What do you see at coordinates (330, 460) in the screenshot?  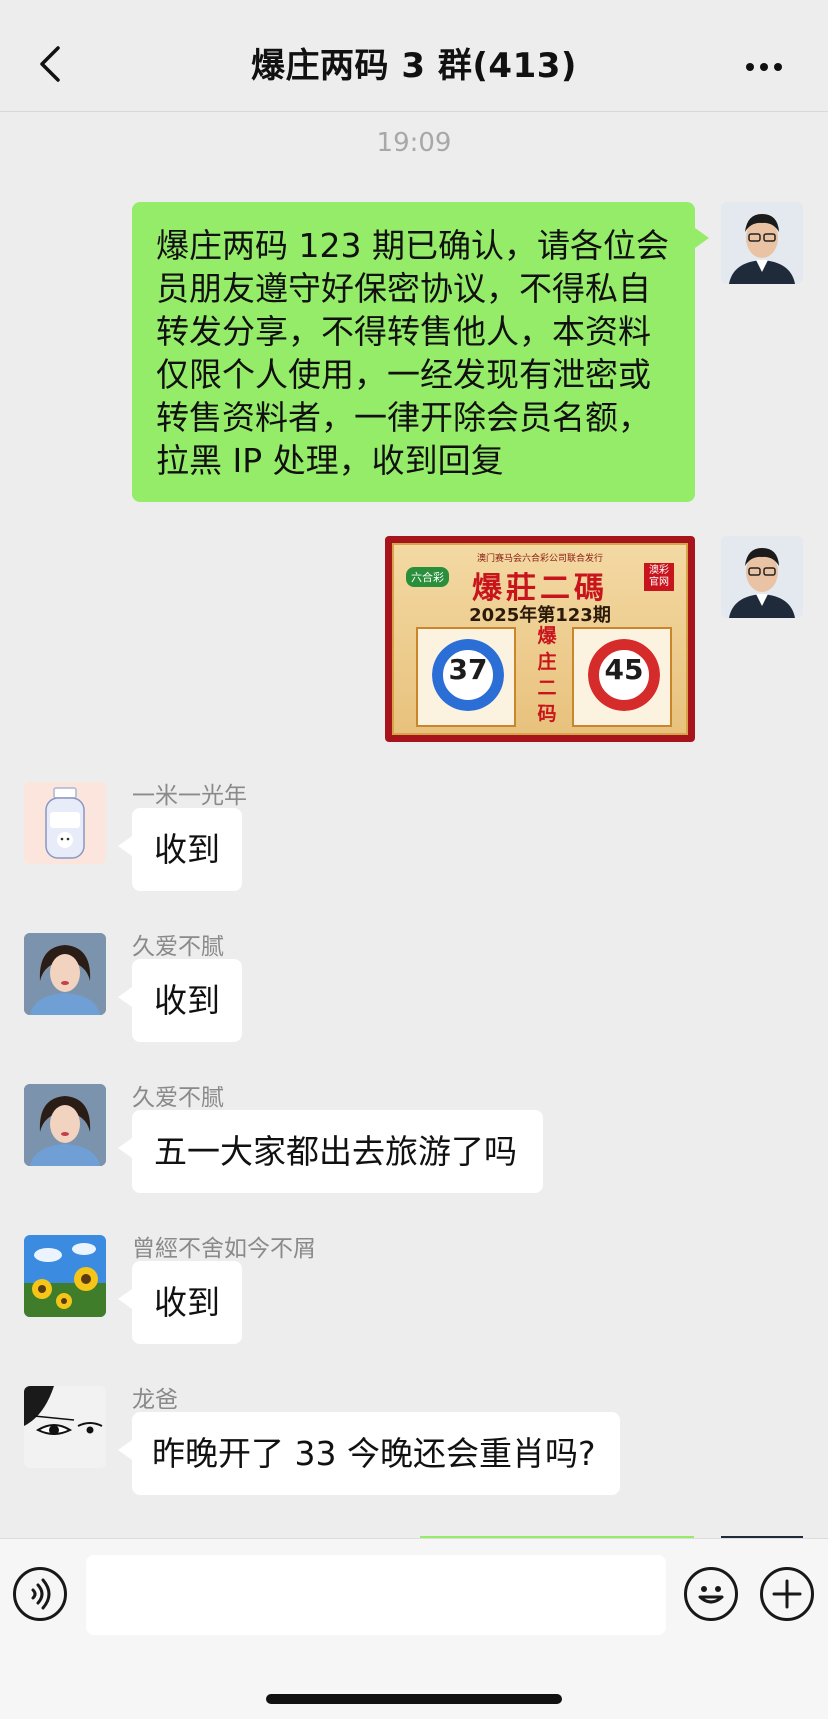 I see `message-line: 拉黑 IP 处理，收到回复` at bounding box center [330, 460].